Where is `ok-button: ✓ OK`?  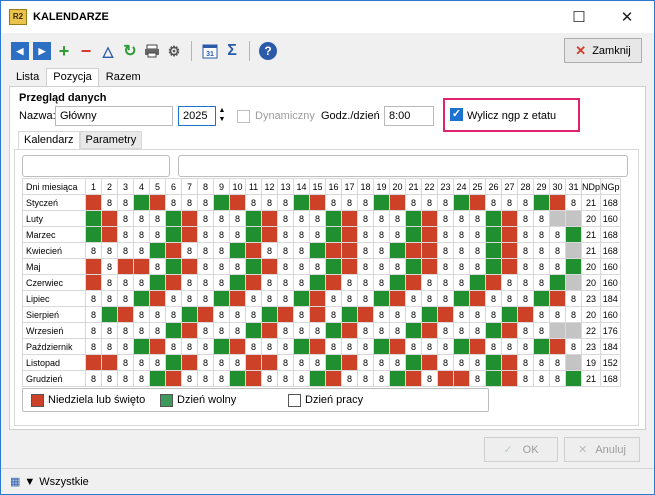
ok-button: ✓ OK is located at coordinates (521, 449).